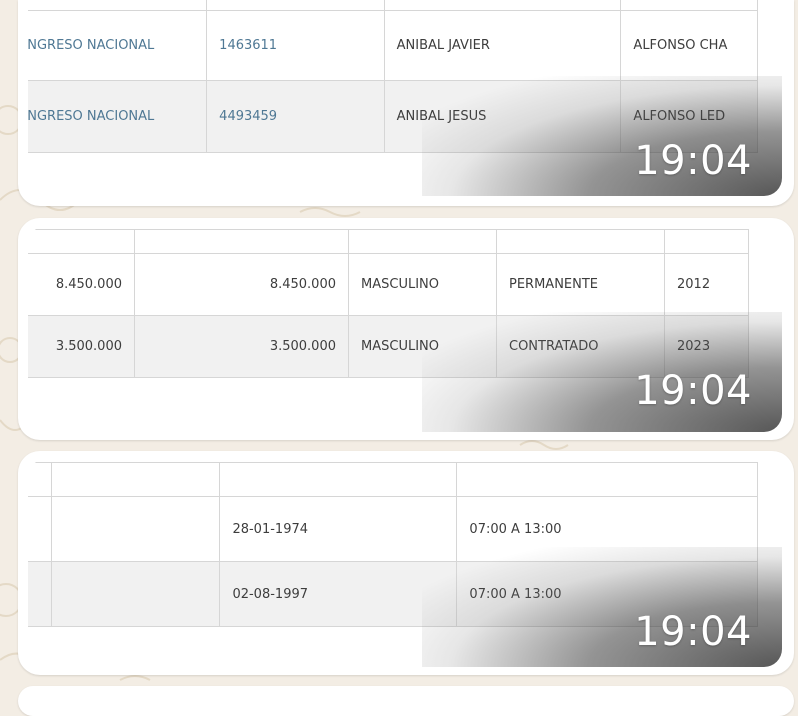 The height and width of the screenshot is (716, 798). What do you see at coordinates (502, 116) in the screenshot?
I see `table-cell: ANIBAL JESUS` at bounding box center [502, 116].